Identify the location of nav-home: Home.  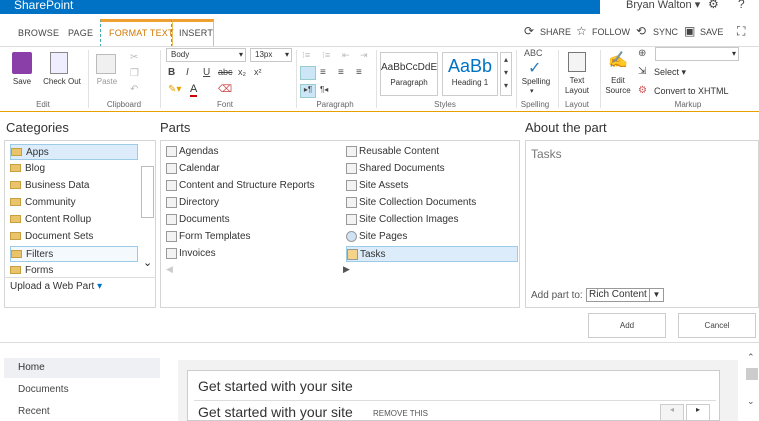
(31, 367).